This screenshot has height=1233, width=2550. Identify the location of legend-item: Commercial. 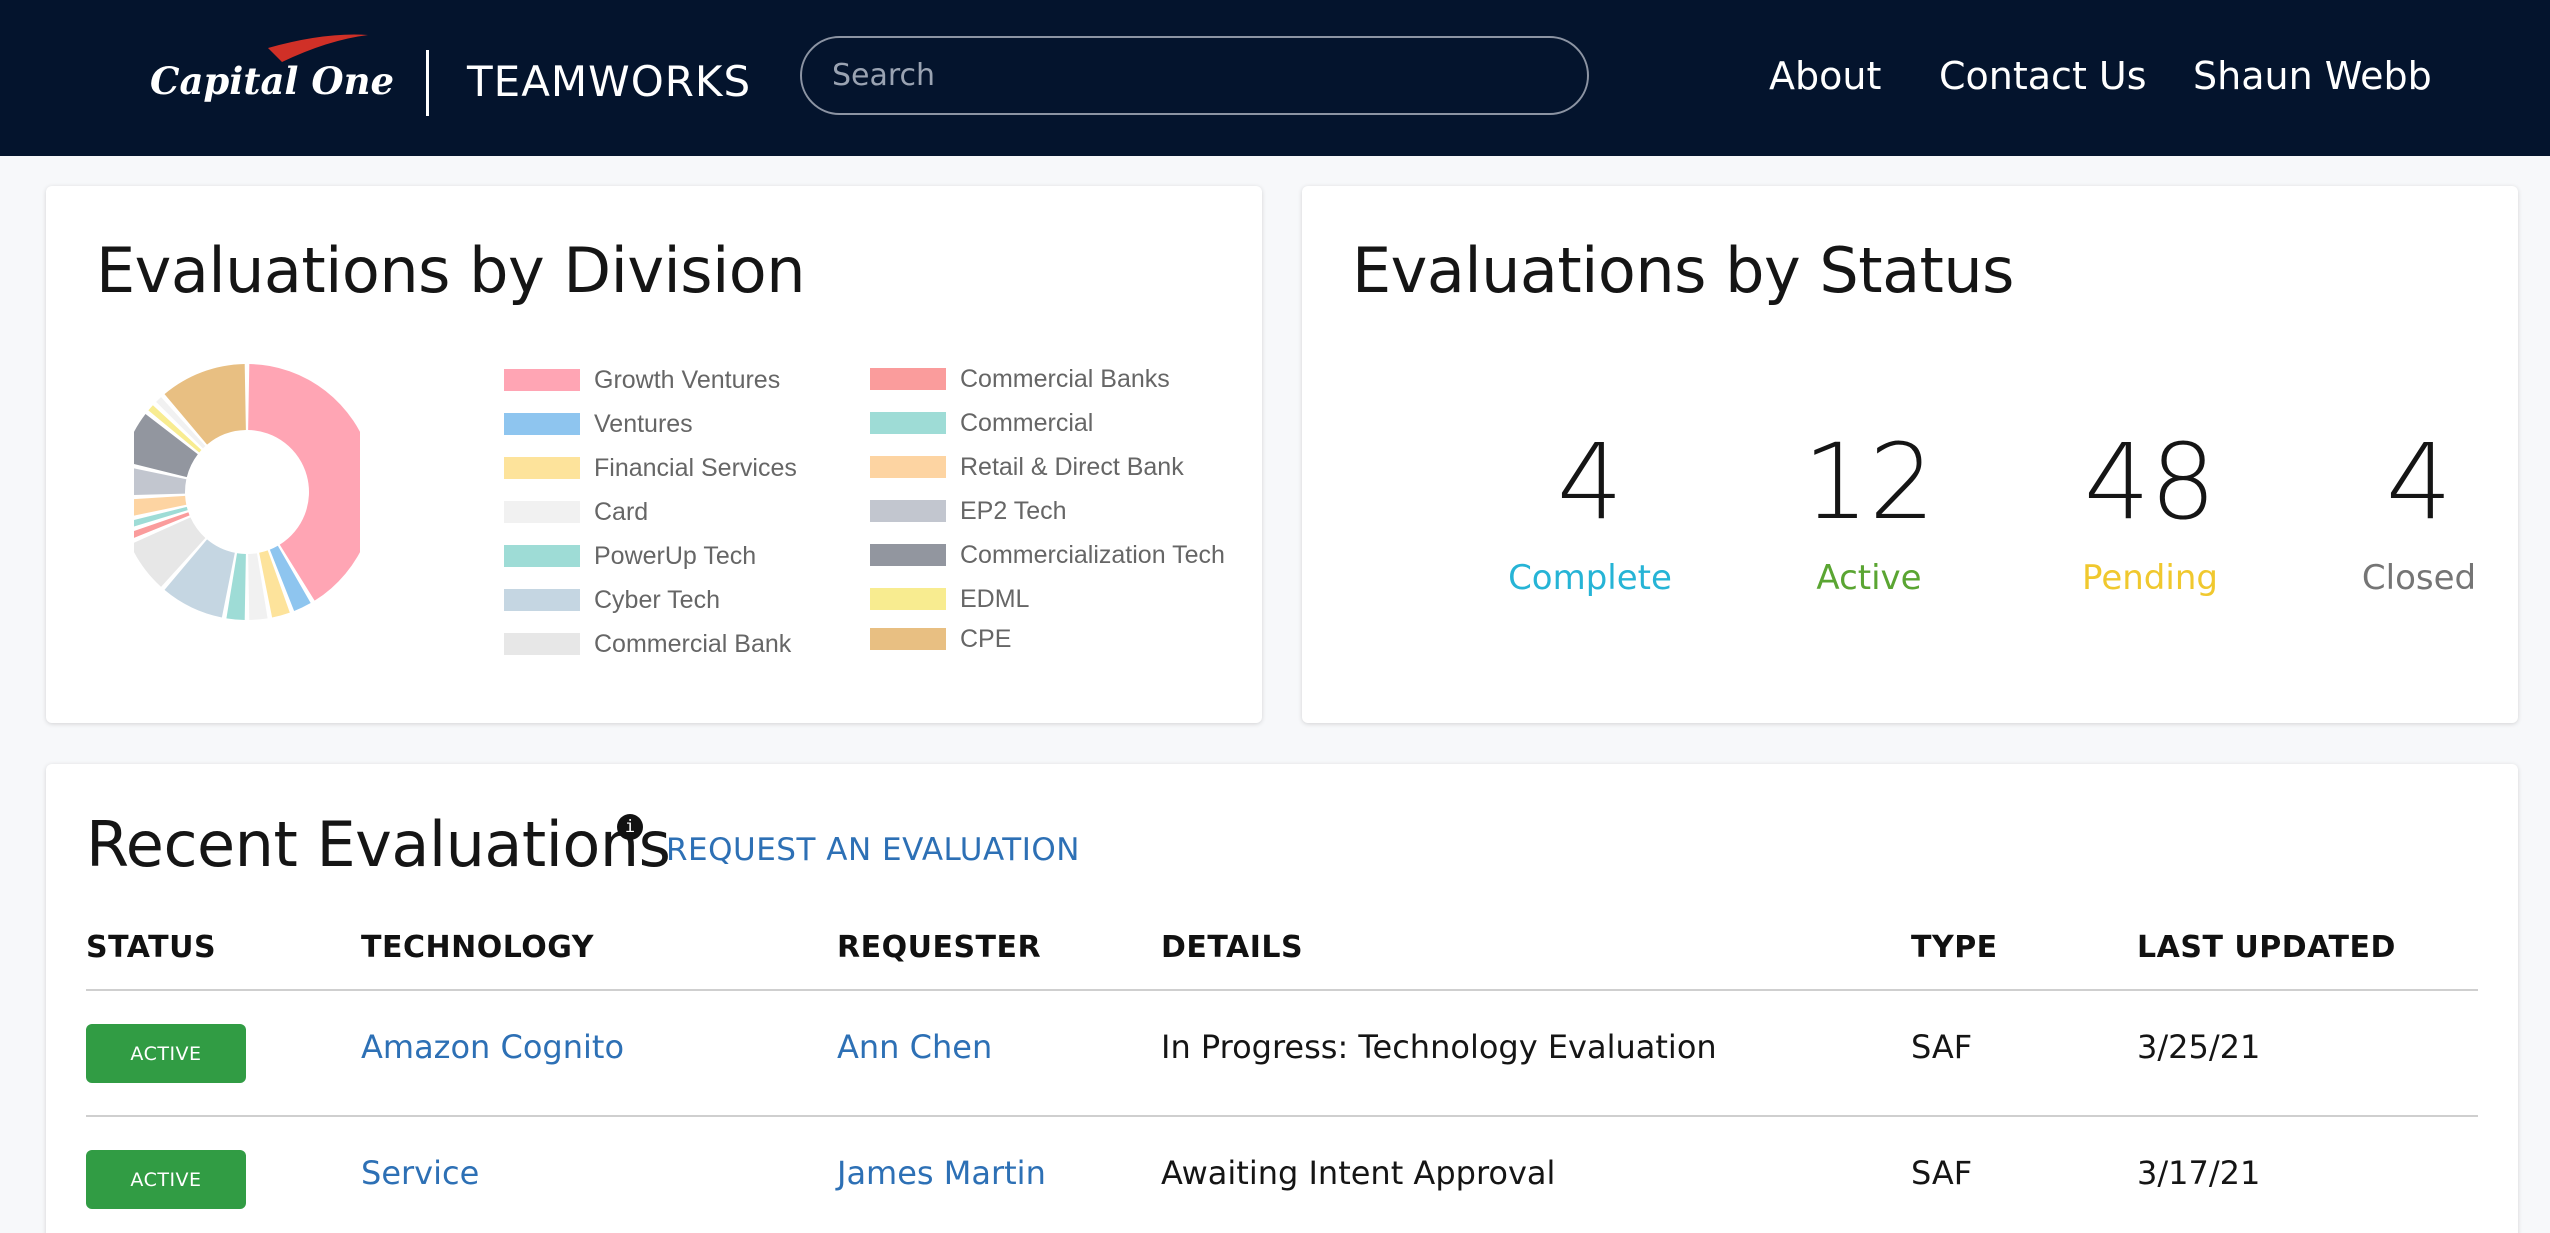
(981, 423).